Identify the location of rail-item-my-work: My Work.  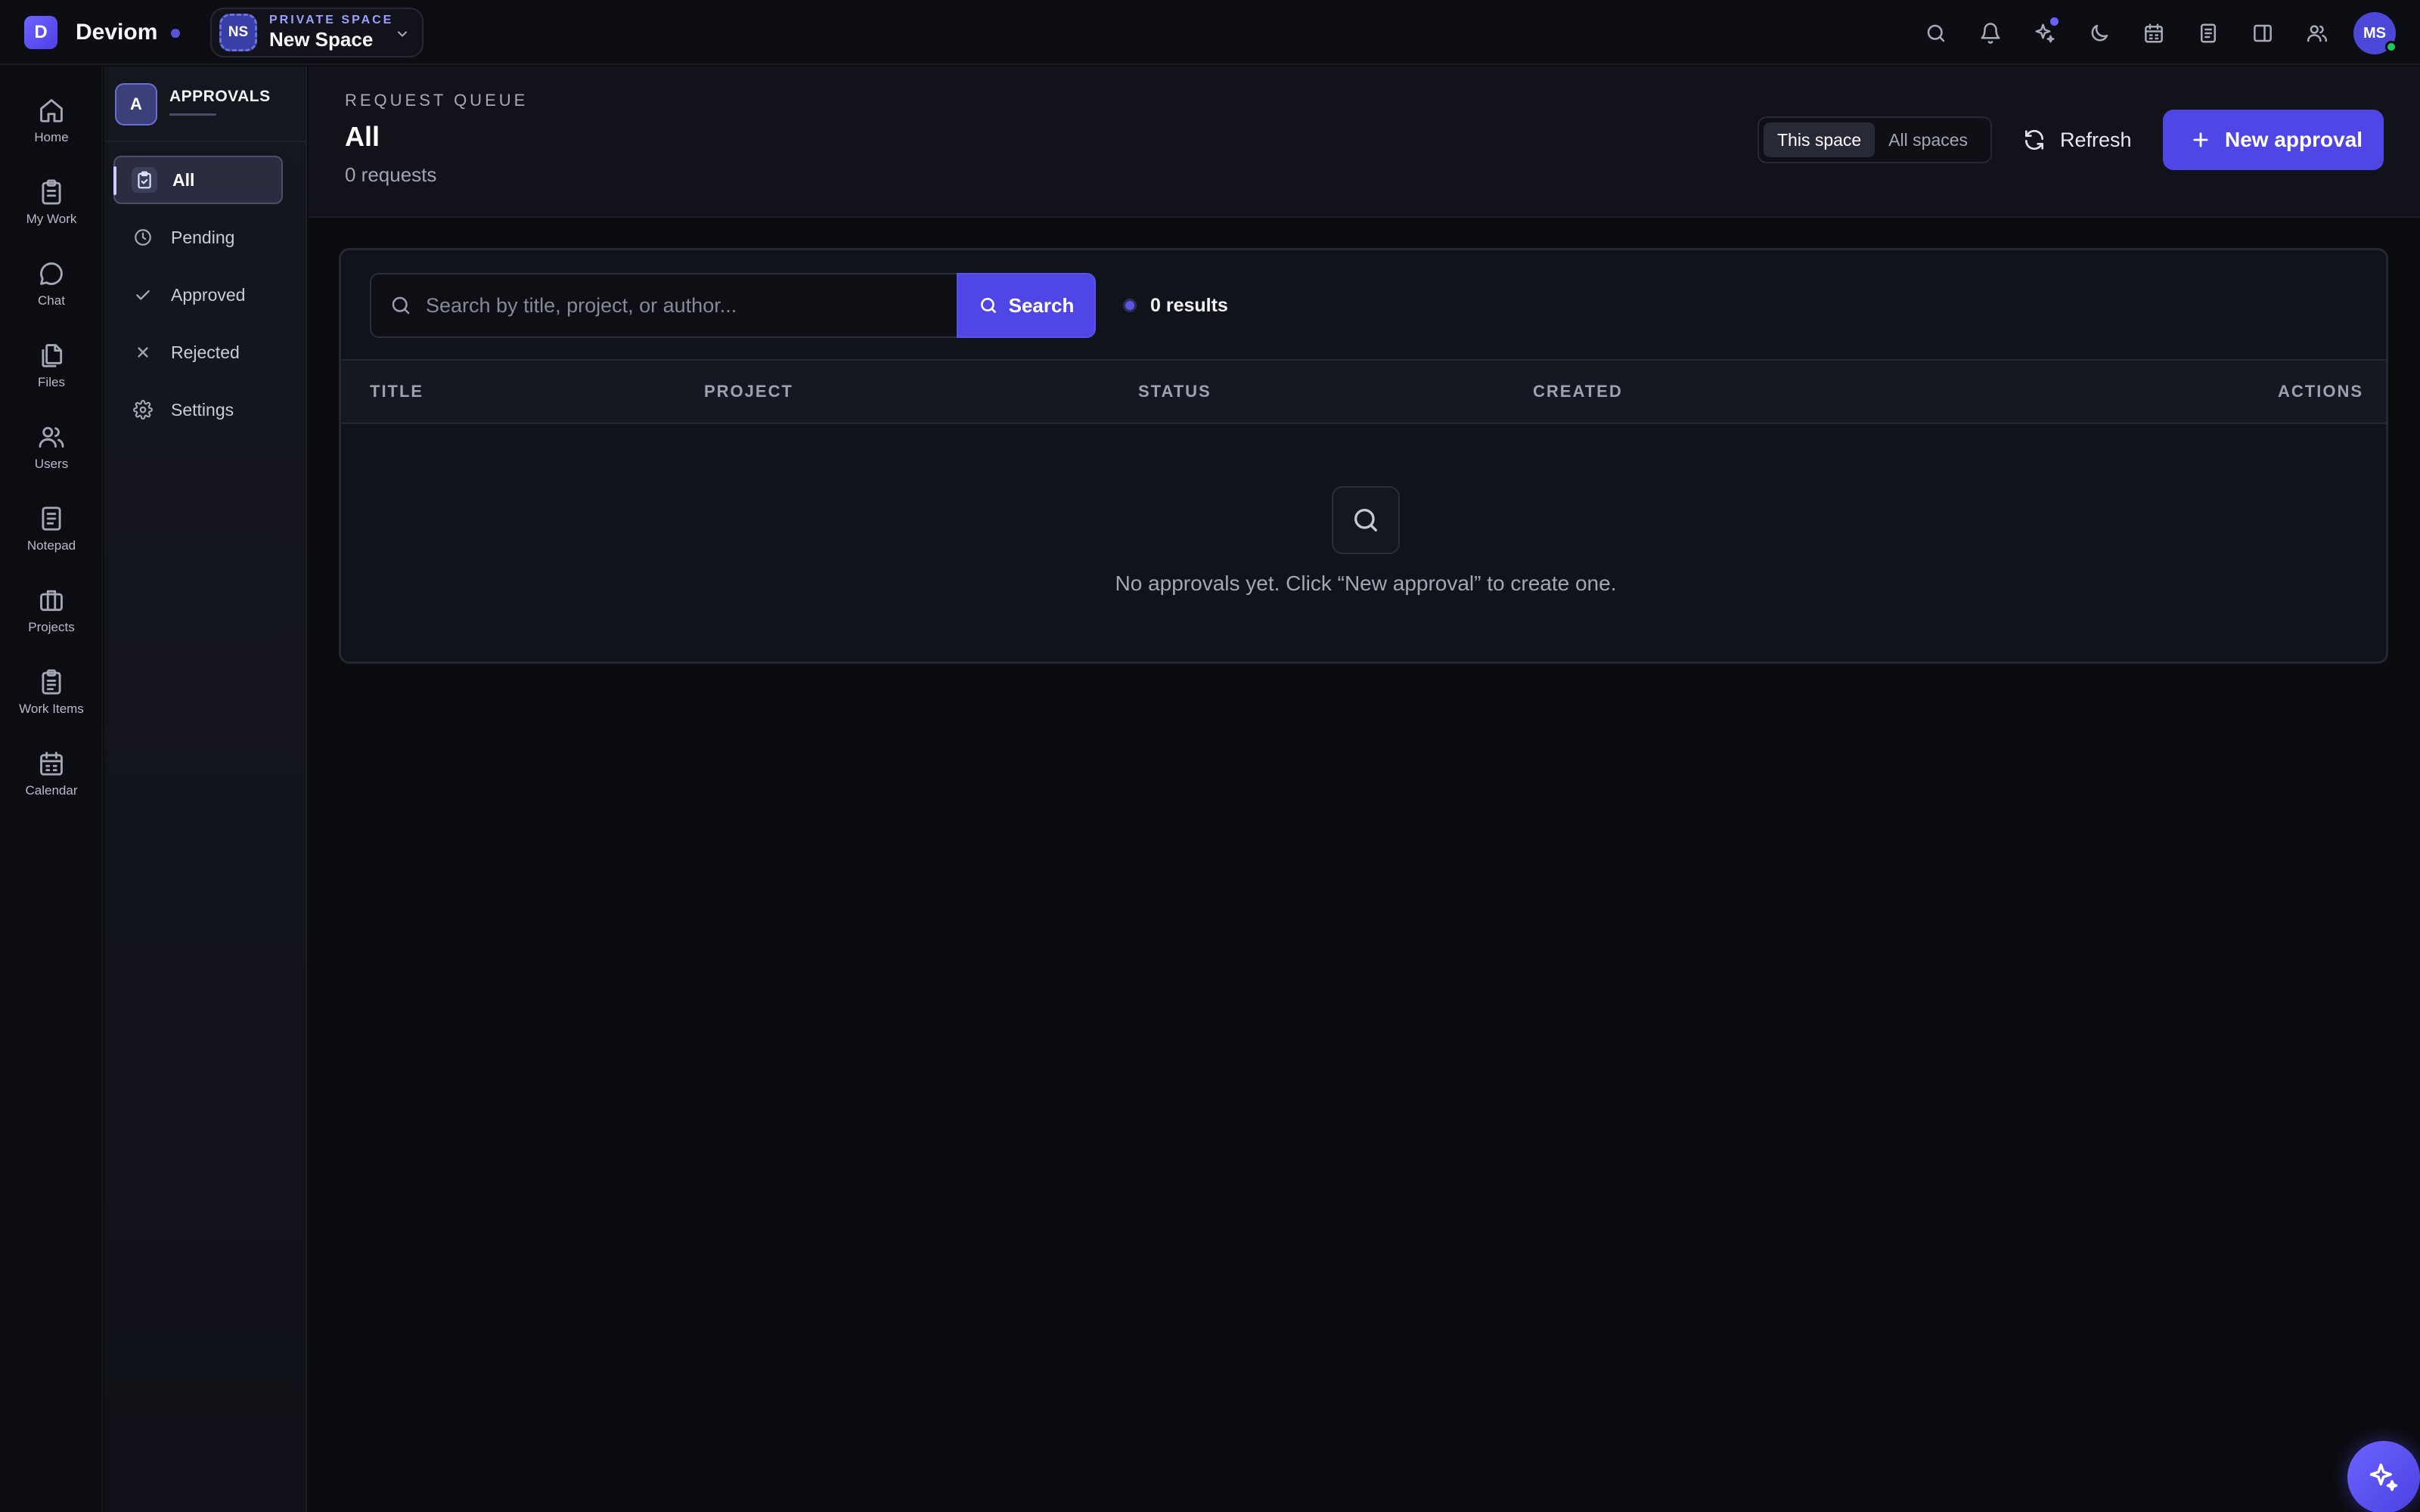
(51, 203).